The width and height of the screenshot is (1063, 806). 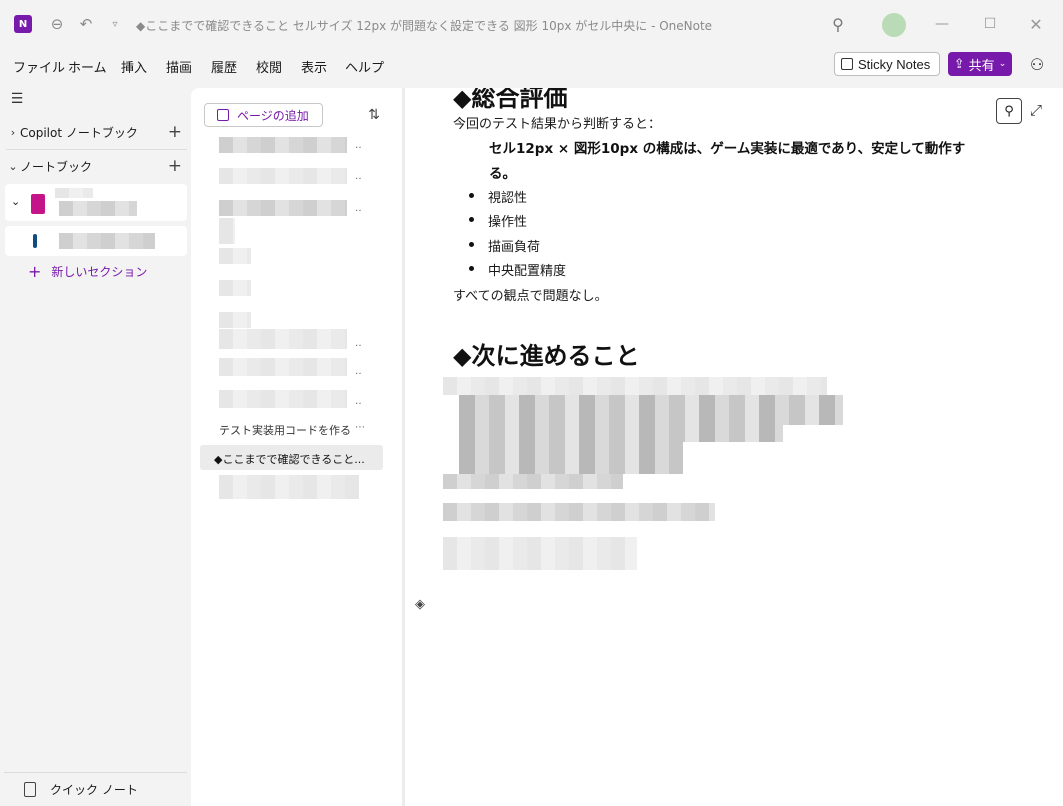 What do you see at coordinates (530, 296) in the screenshot?
I see `conclusion-text: すべての観点で問題なし。` at bounding box center [530, 296].